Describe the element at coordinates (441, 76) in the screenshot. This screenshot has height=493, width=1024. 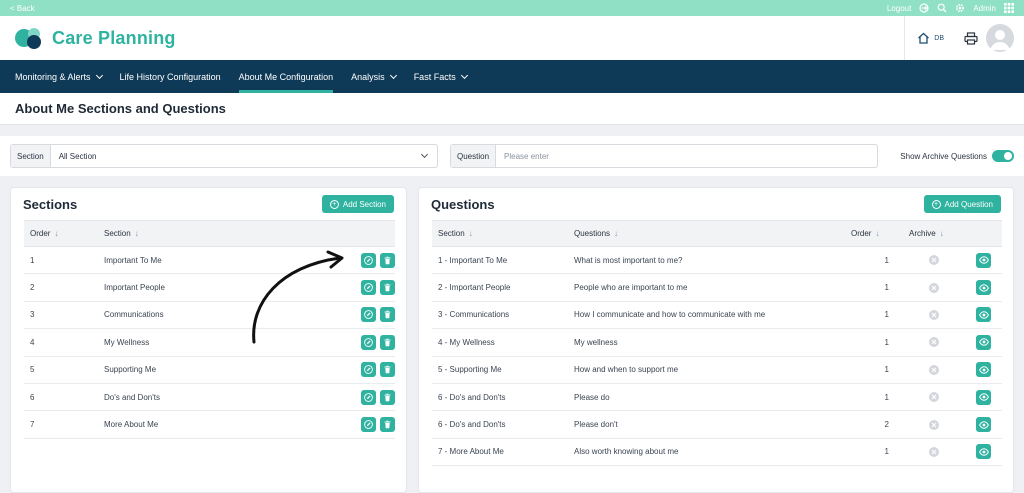
I see `nav-fast-facts: Fast Facts` at that location.